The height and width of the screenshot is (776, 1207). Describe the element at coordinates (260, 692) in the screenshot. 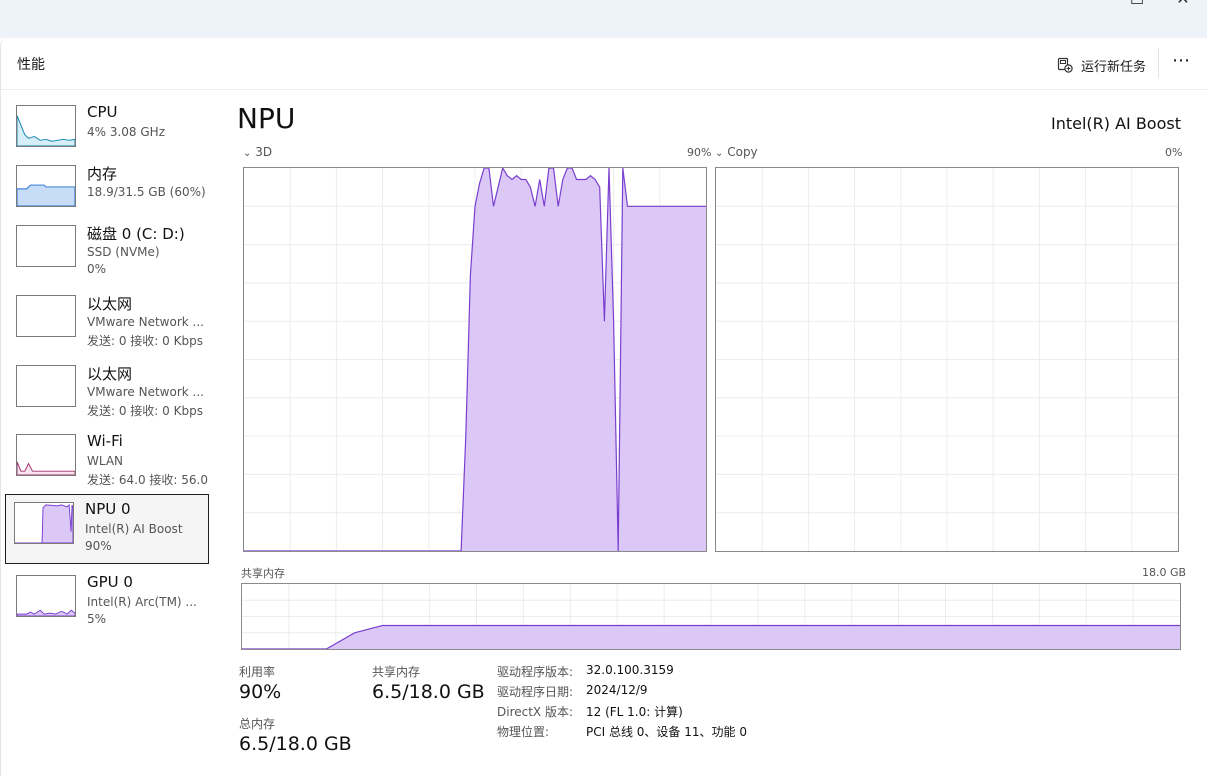

I see `utilization-value: 90%` at that location.